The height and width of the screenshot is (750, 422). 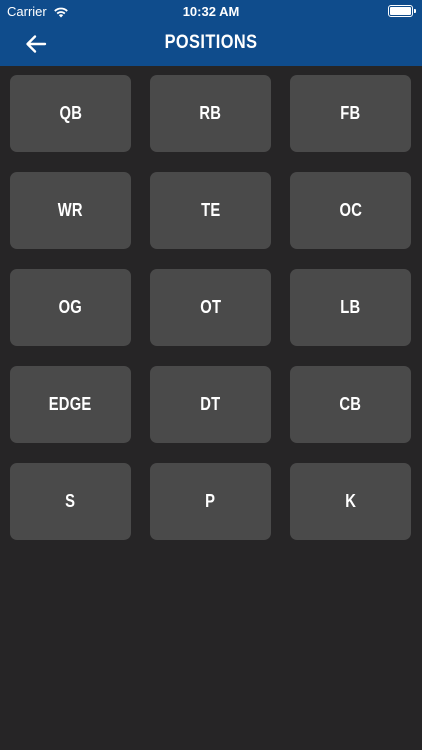 I want to click on position-button-wr: WR, so click(x=70, y=210).